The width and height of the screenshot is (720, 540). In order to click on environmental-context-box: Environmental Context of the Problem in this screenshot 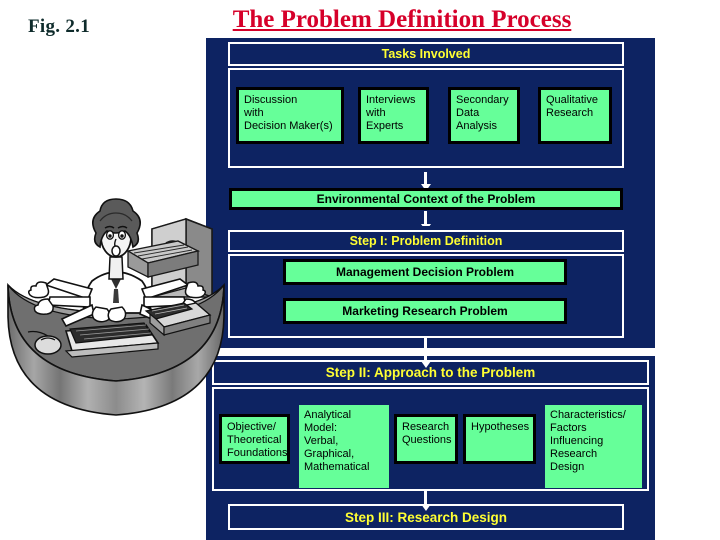, I will do `click(426, 199)`.